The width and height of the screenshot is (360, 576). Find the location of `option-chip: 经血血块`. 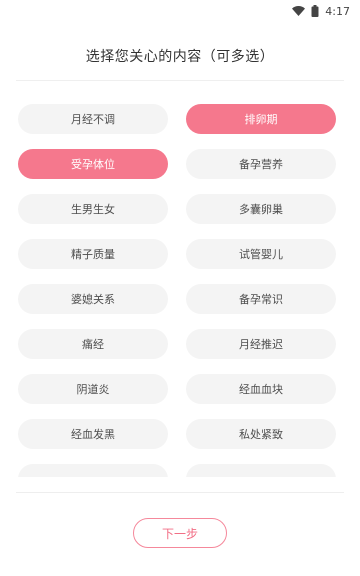

option-chip: 经血血块 is located at coordinates (261, 389).